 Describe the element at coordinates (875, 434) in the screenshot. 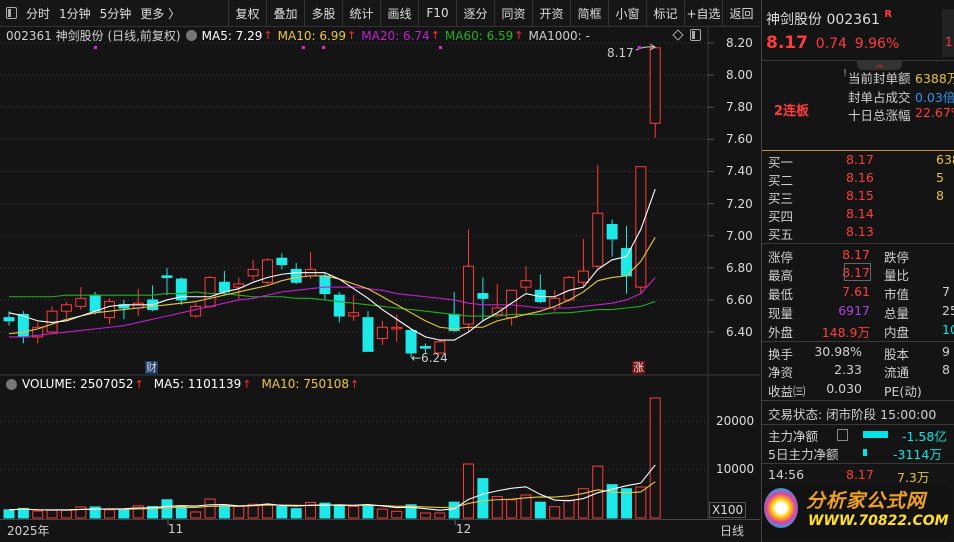

I see `flow-bar` at that location.